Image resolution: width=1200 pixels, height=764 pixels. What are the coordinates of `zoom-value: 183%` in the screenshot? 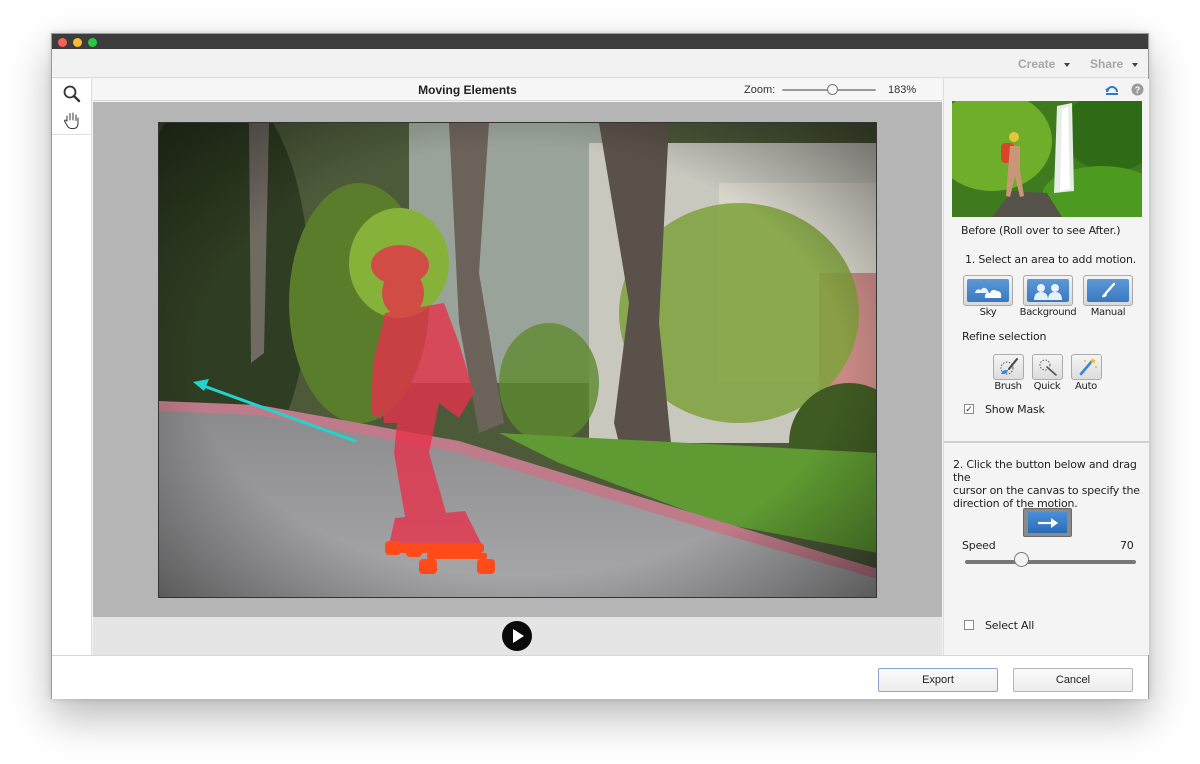 It's located at (902, 90).